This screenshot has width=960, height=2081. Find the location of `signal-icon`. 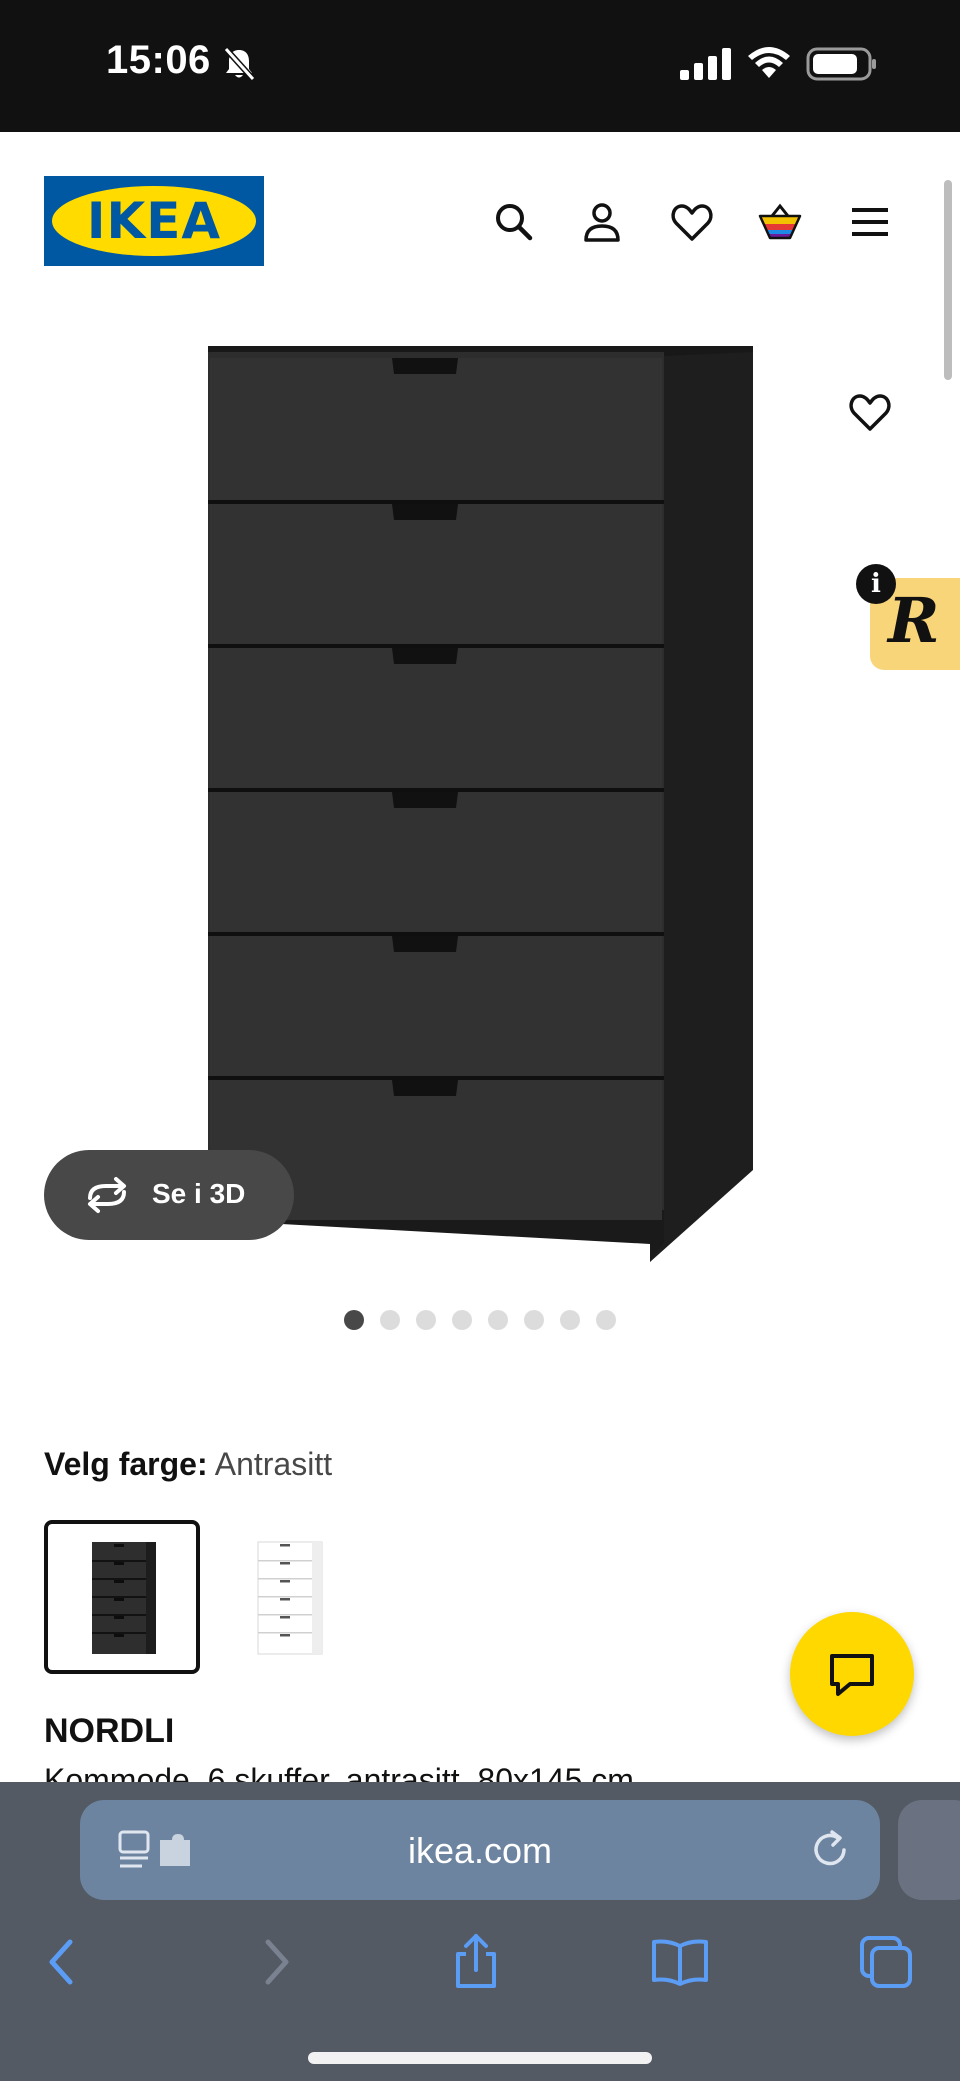

signal-icon is located at coordinates (705, 64).